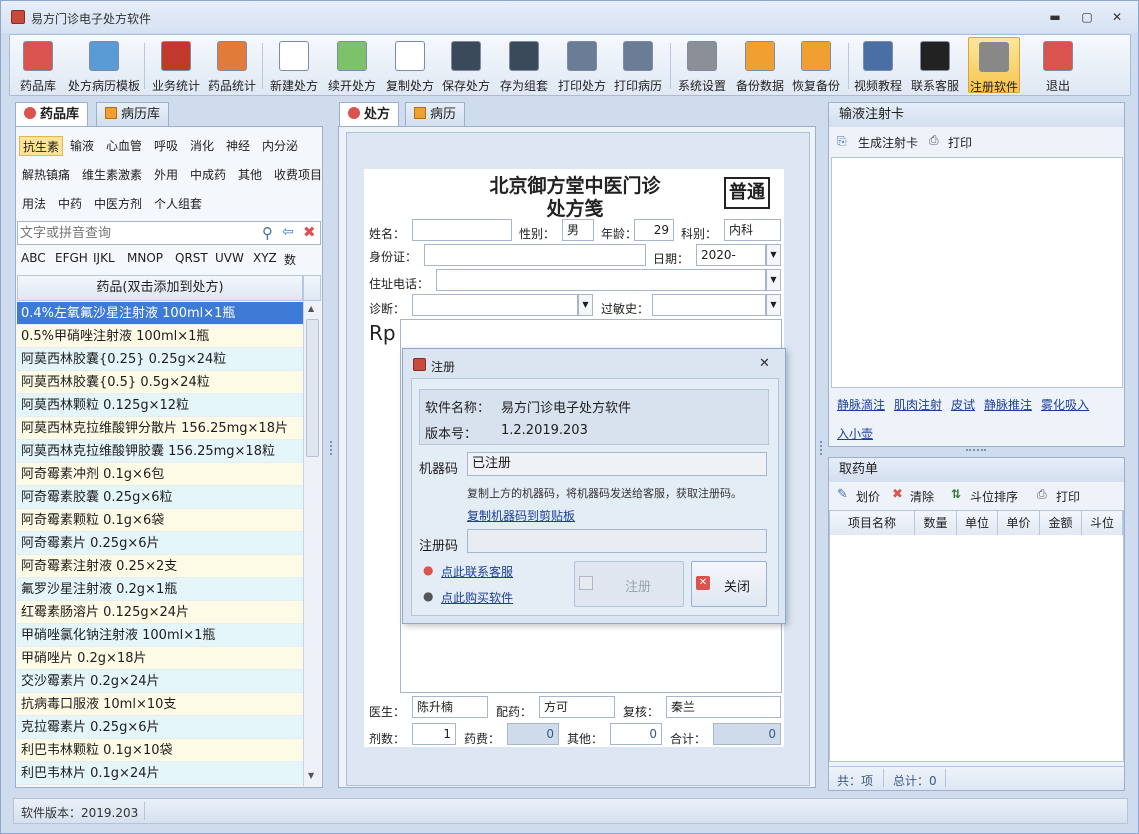 This screenshot has height=834, width=1139. What do you see at coordinates (71, 258) in the screenshot?
I see `alpha-filter-1: EFGH` at bounding box center [71, 258].